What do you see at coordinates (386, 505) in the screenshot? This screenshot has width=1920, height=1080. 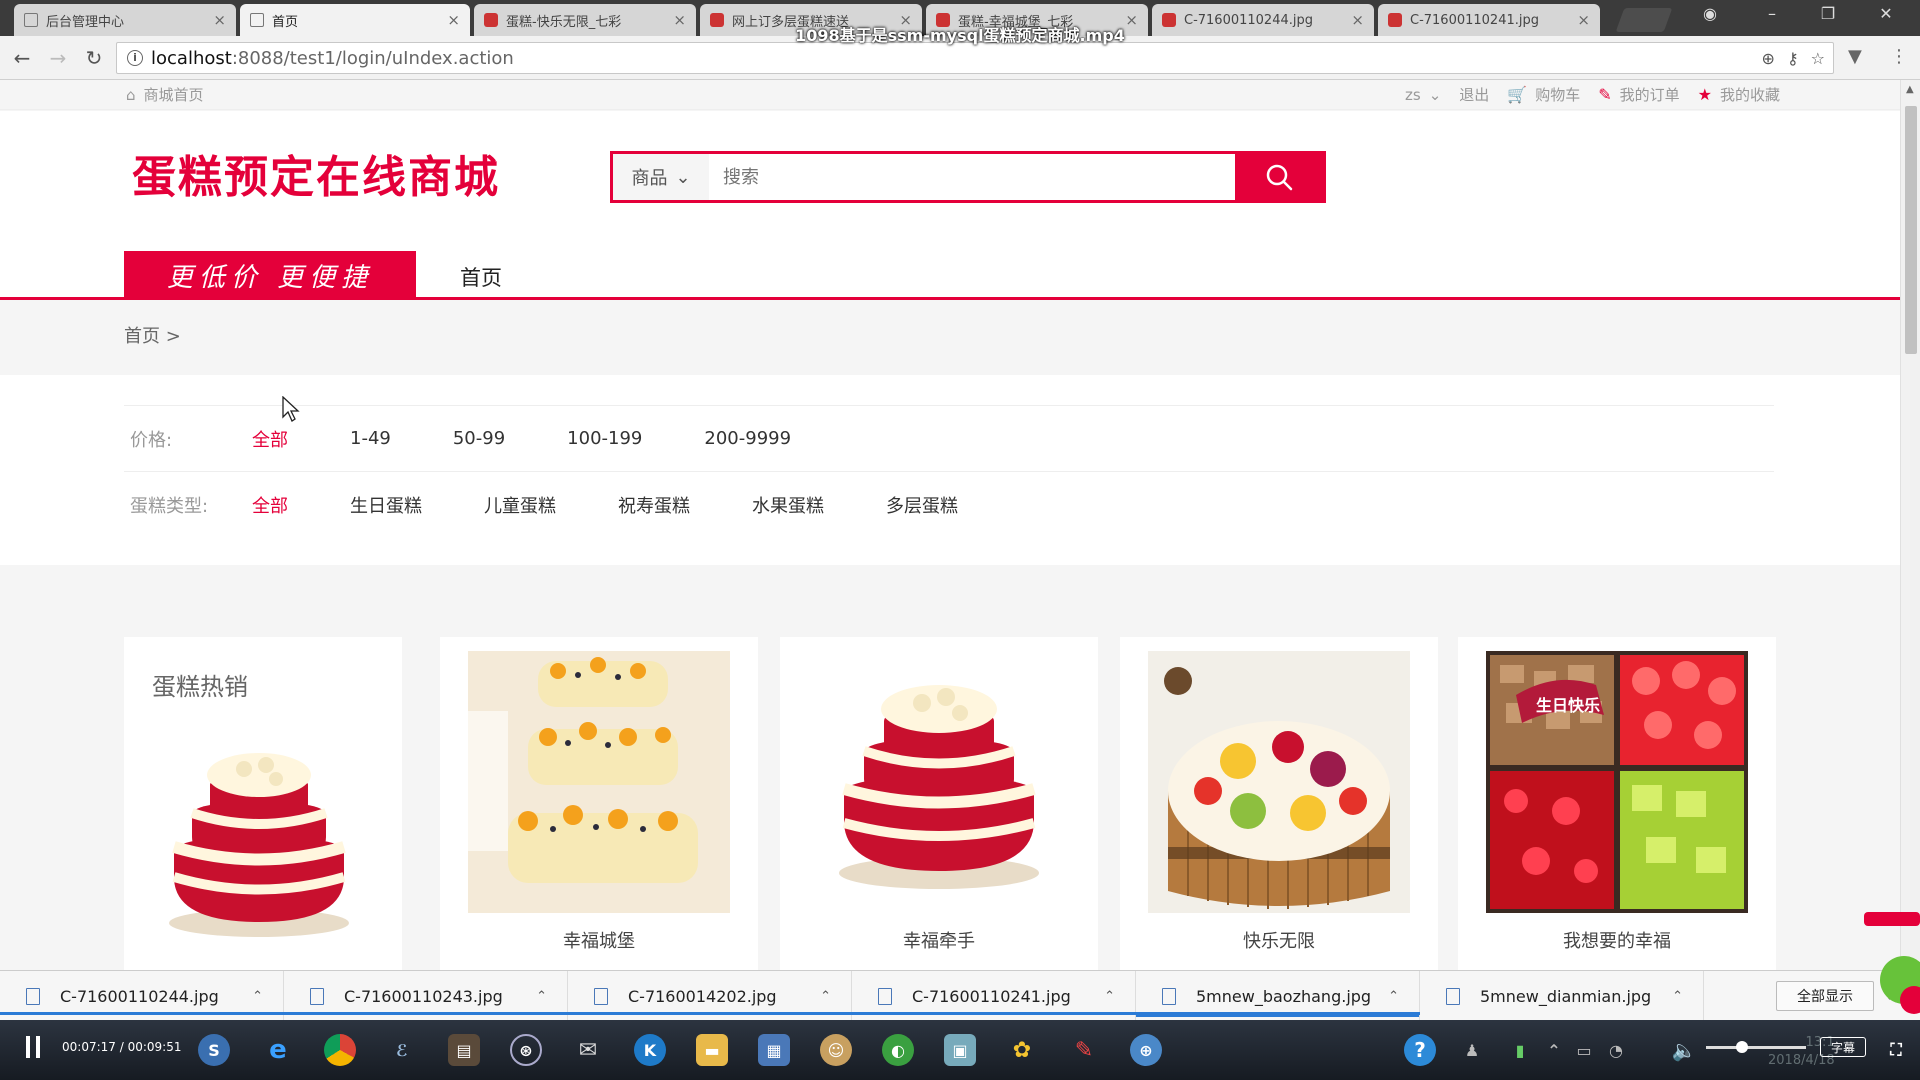 I see `type-option-birthday: 生日蛋糕` at bounding box center [386, 505].